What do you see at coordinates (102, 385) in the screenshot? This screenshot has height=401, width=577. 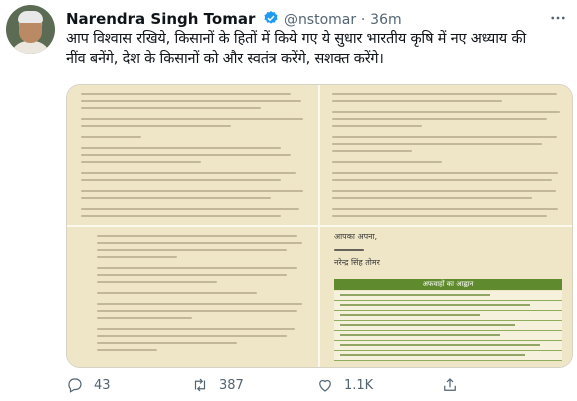 I see `reply-count: 43` at bounding box center [102, 385].